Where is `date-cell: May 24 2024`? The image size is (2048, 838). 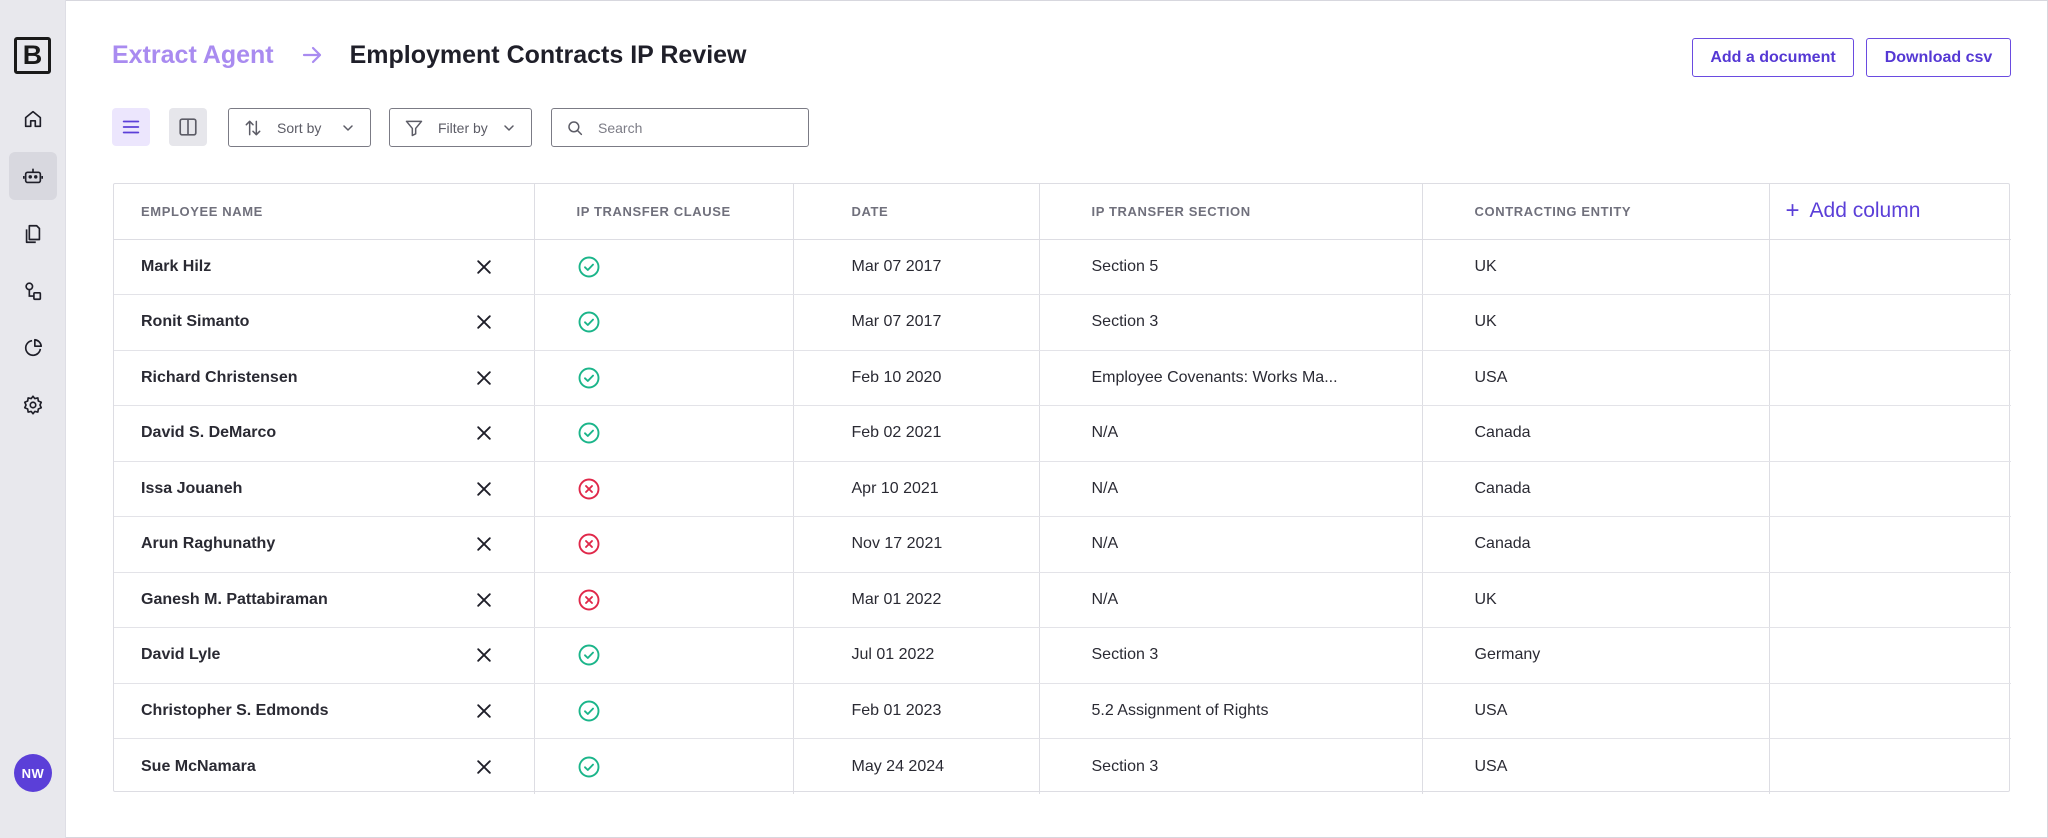
date-cell: May 24 2024 is located at coordinates (916, 766).